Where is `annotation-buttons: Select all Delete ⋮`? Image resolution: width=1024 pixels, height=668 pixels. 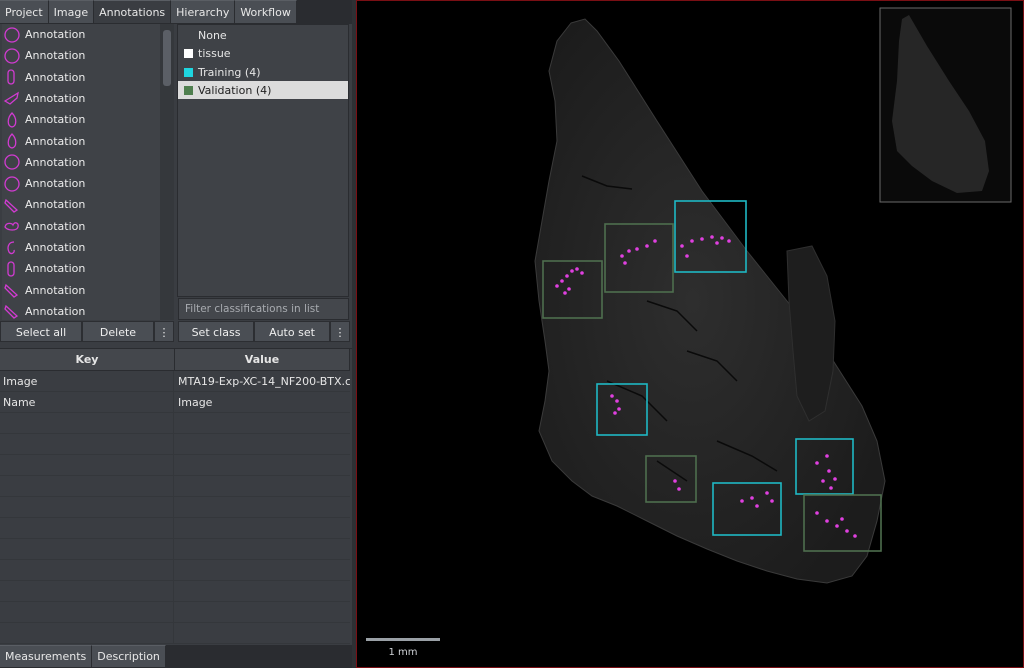 annotation-buttons: Select all Delete ⋮ is located at coordinates (87, 332).